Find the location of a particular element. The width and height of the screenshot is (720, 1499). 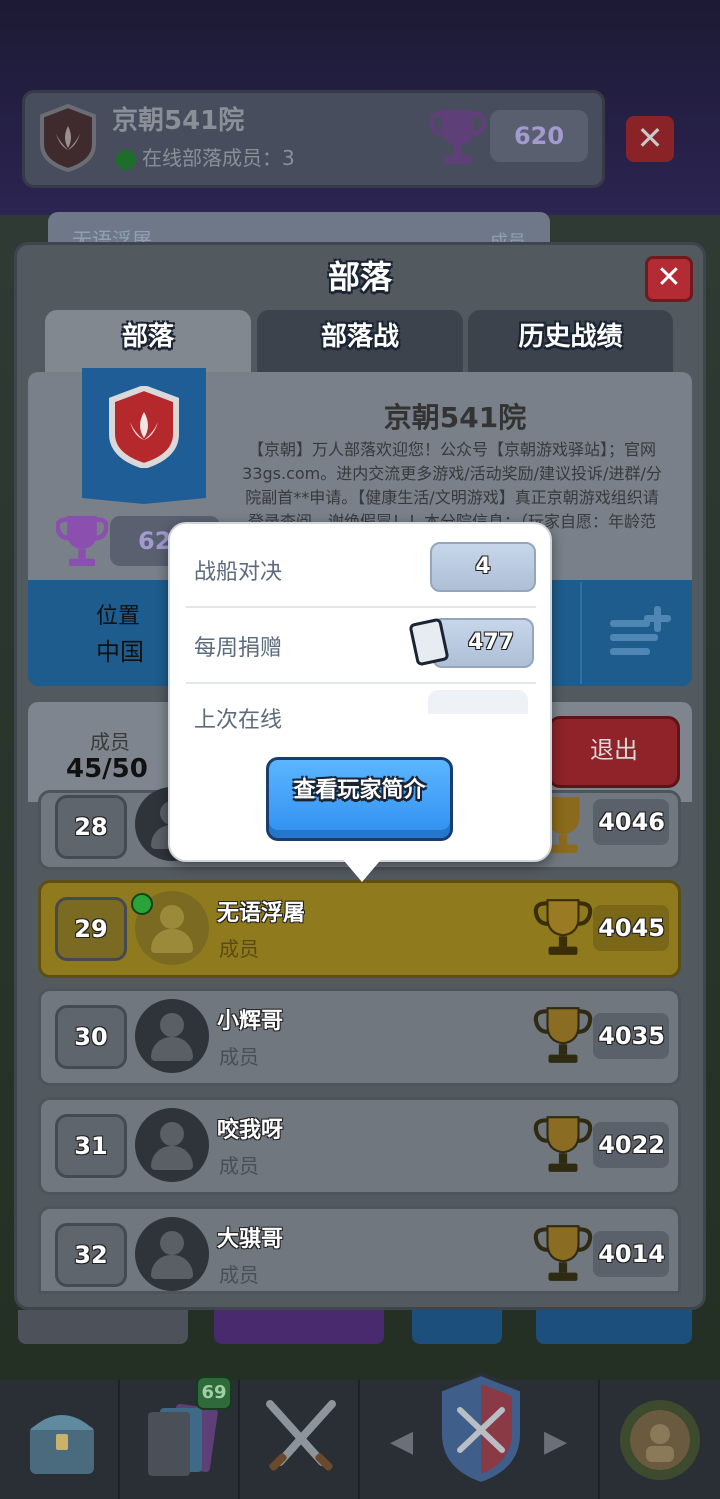

clan-name: 京朝541院 is located at coordinates (455, 417).